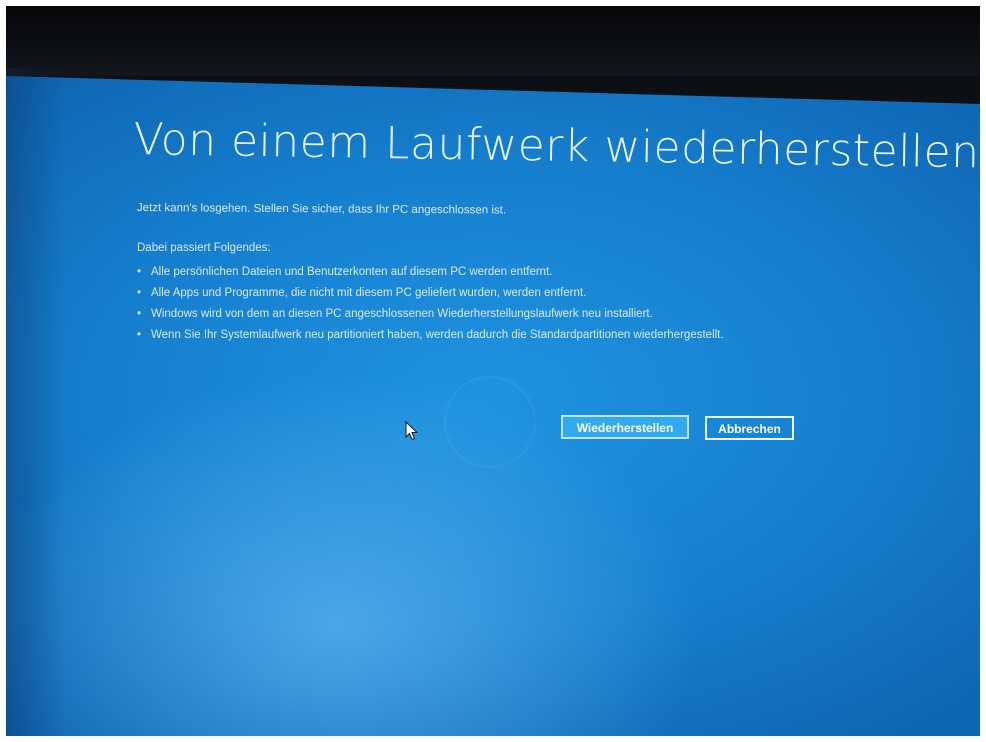  I want to click on restore-button: Wiederherstellen, so click(625, 427).